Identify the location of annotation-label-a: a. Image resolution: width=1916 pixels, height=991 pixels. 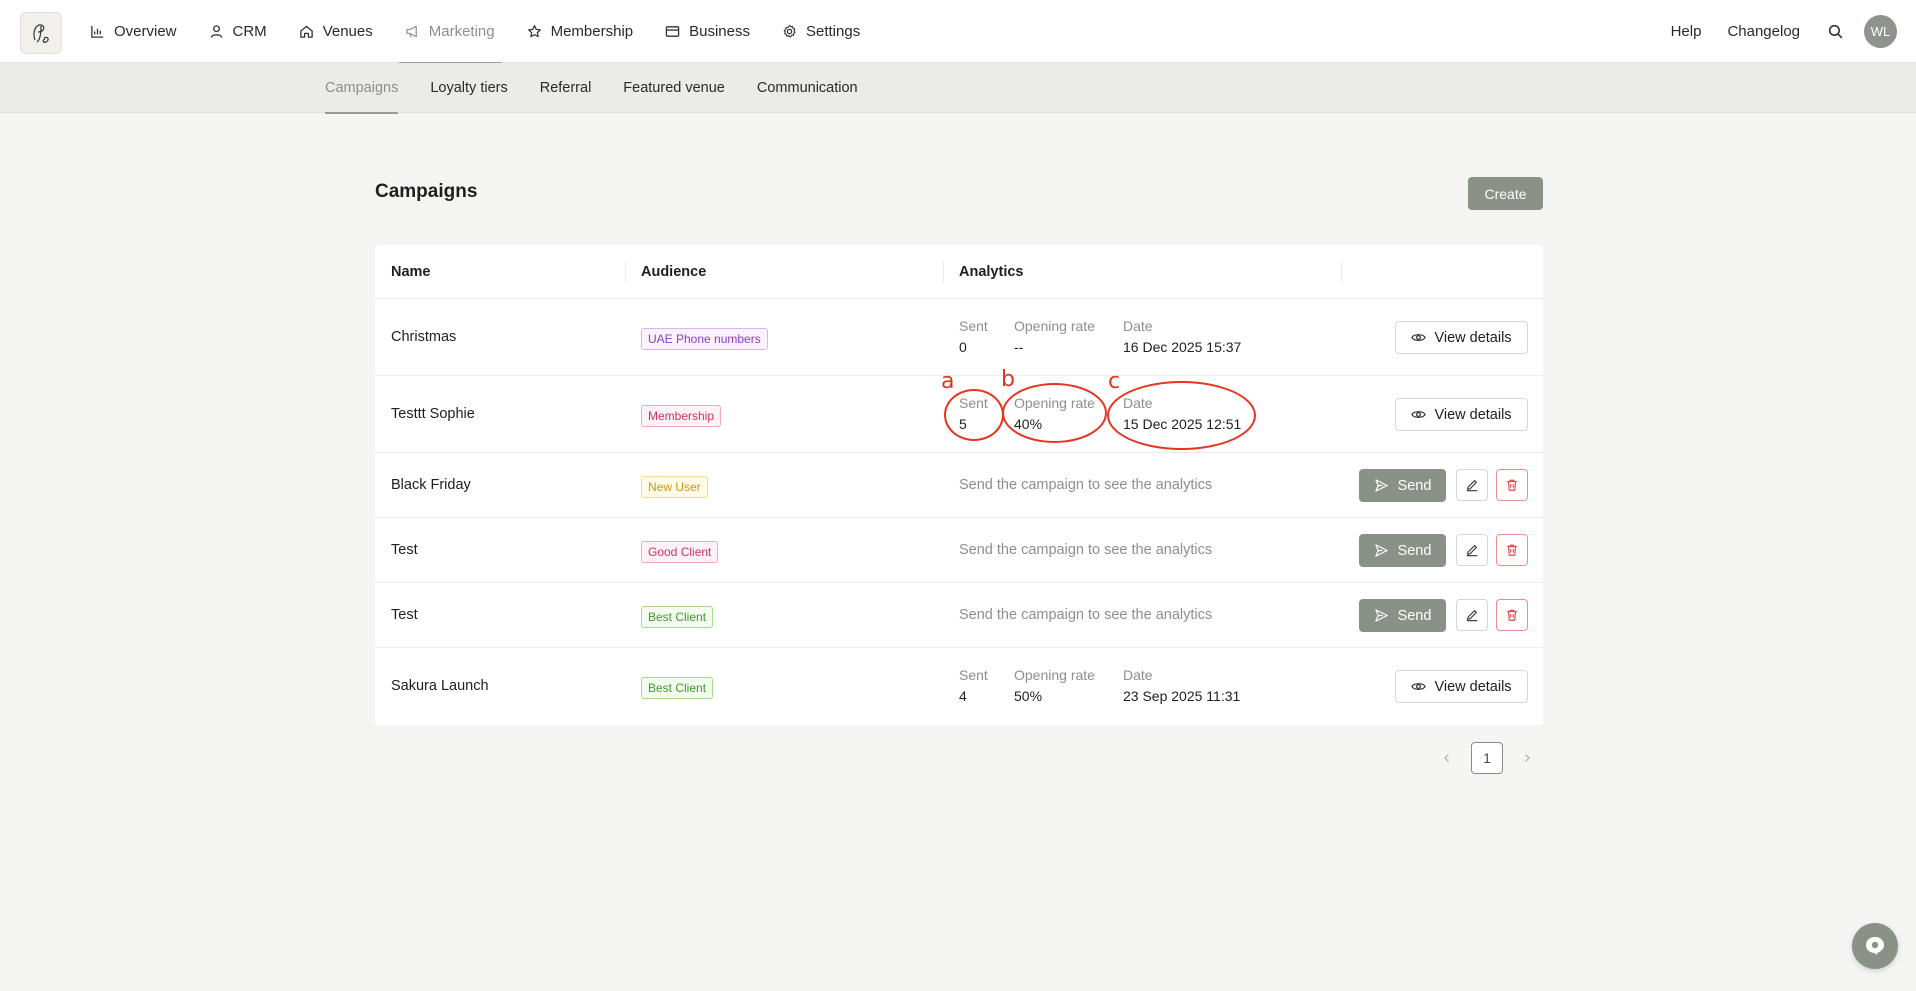
(948, 381).